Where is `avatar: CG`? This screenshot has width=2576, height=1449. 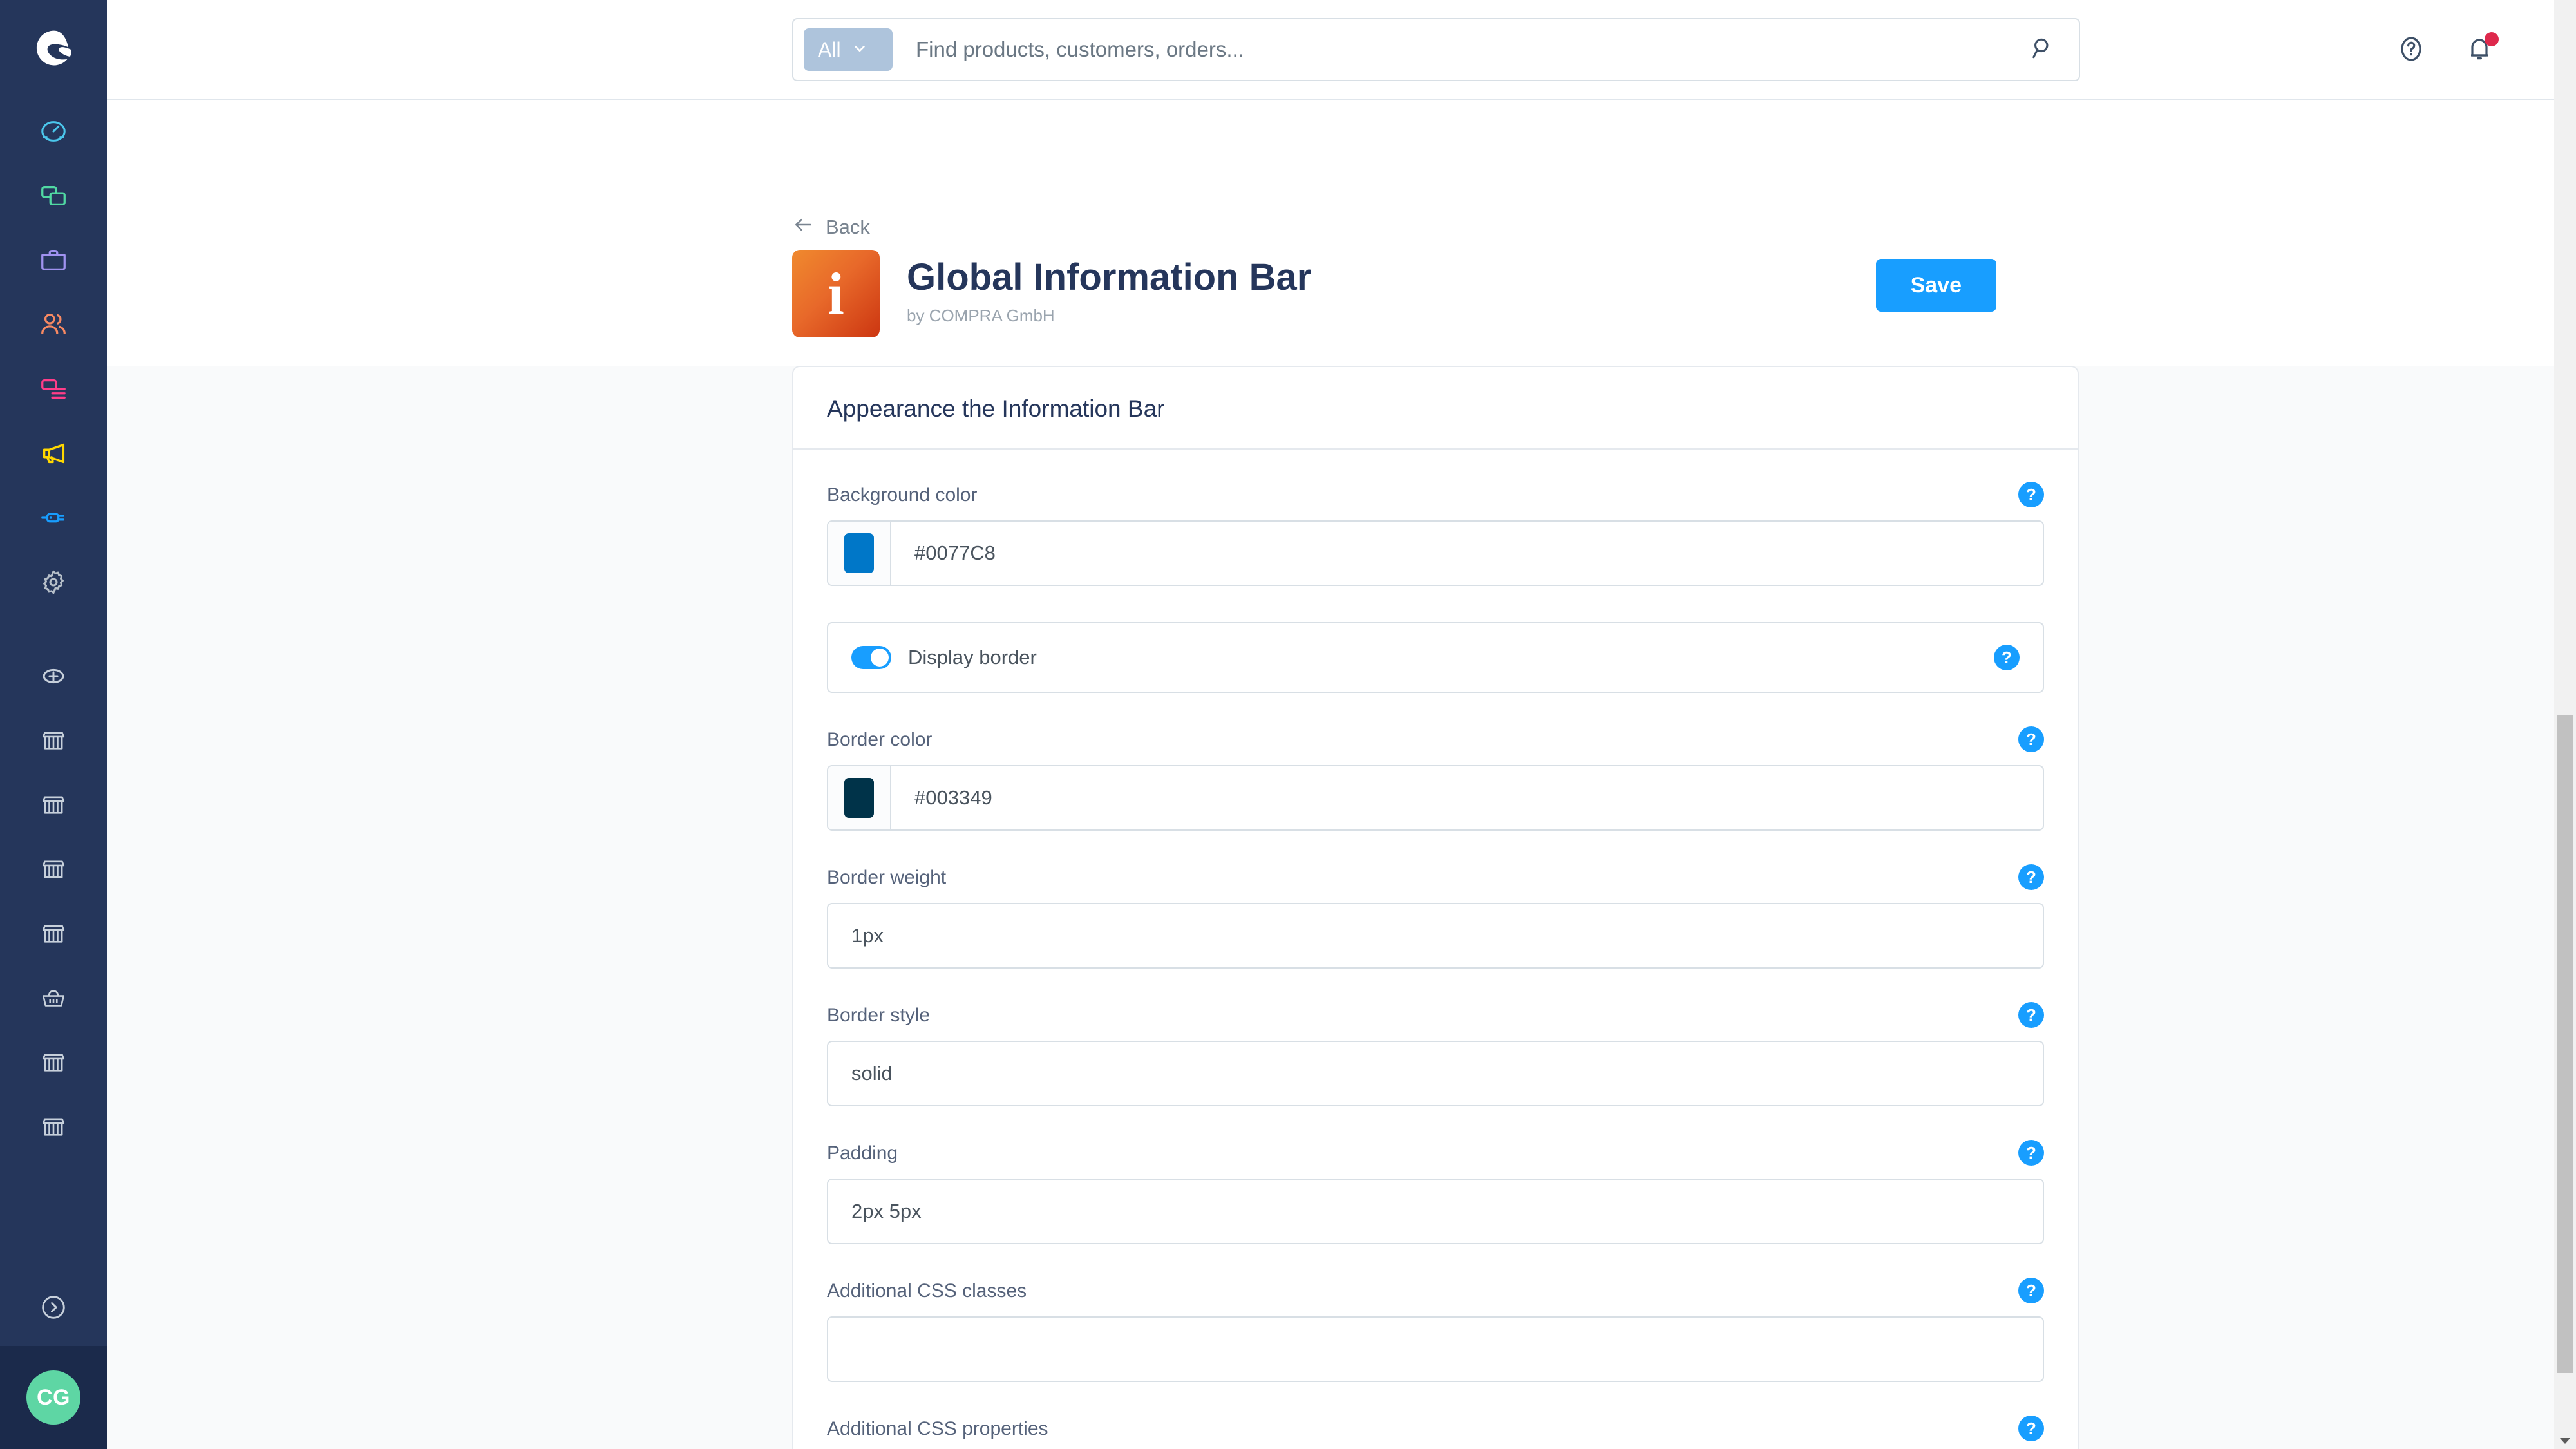 avatar: CG is located at coordinates (53, 1397).